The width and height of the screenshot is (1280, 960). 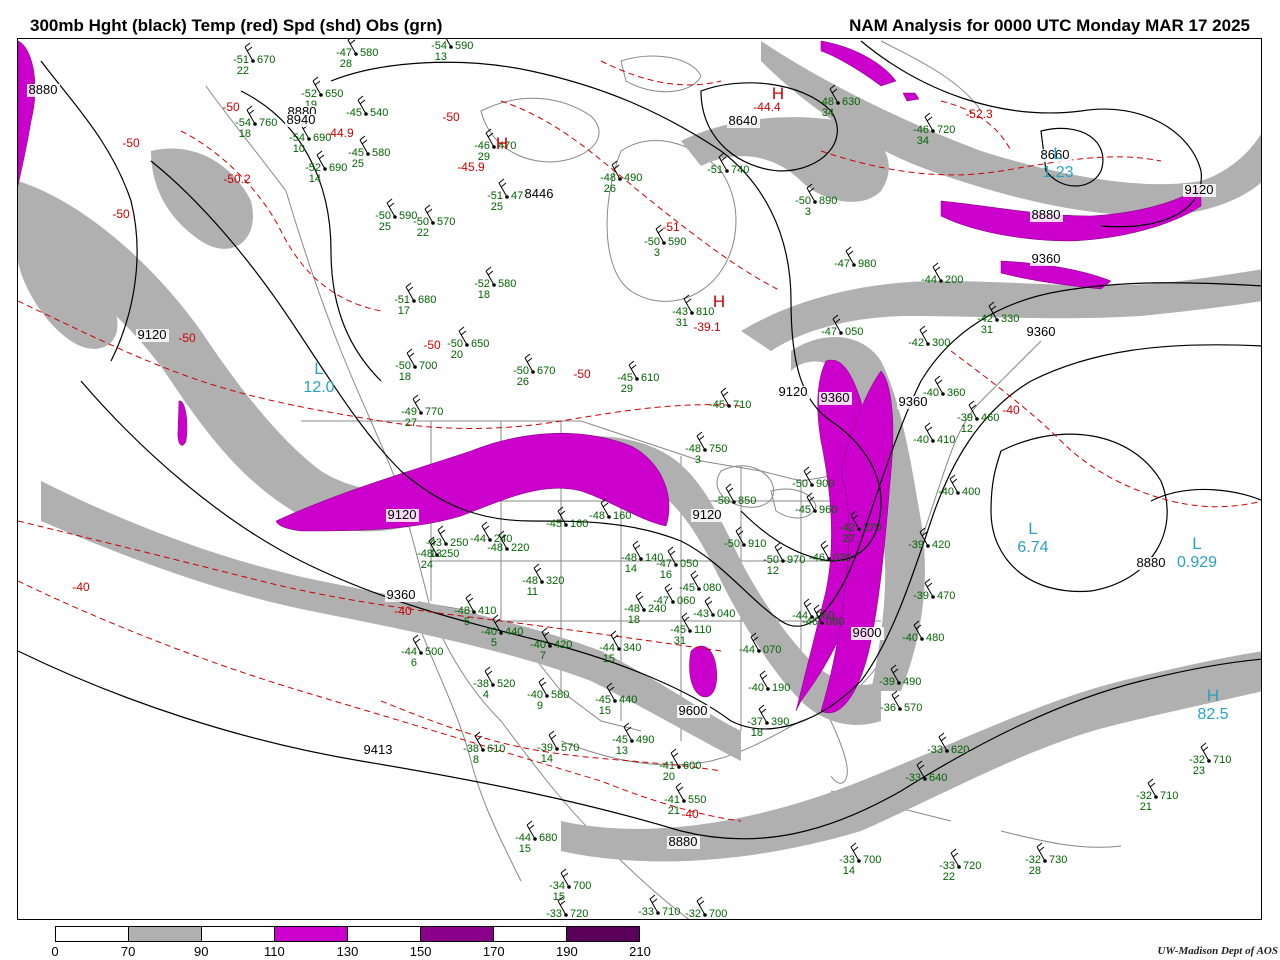 I want to click on station-observation: -40 400, so click(x=959, y=486).